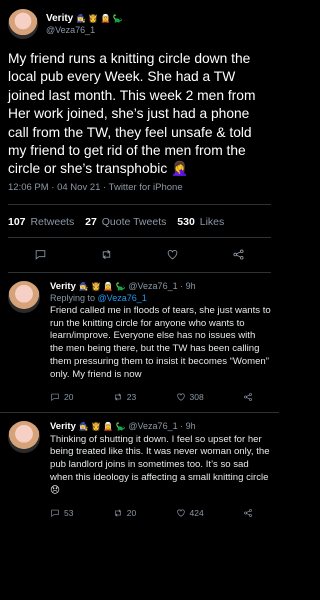 The image size is (320, 600). What do you see at coordinates (131, 396) in the screenshot?
I see `retweet-count: 23` at bounding box center [131, 396].